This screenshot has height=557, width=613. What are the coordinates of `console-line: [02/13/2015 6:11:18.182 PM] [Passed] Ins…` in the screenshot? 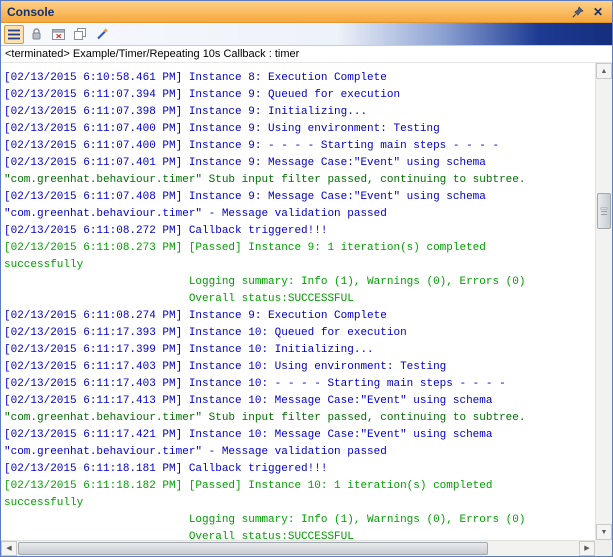 It's located at (248, 486).